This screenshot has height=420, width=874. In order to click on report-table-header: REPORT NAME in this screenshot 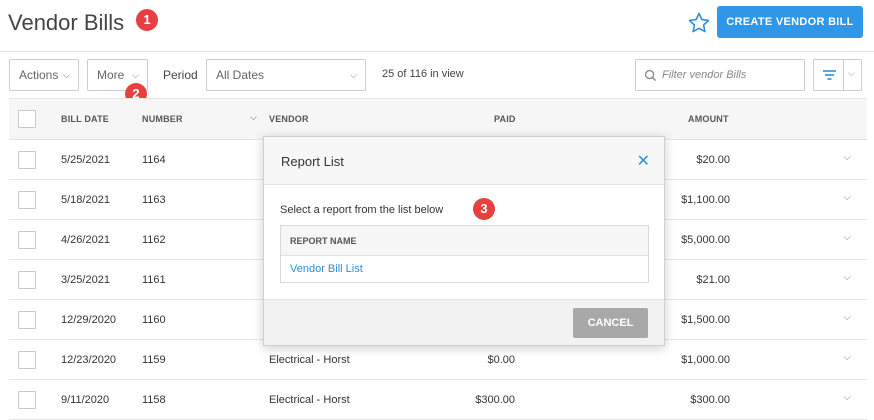, I will do `click(464, 241)`.